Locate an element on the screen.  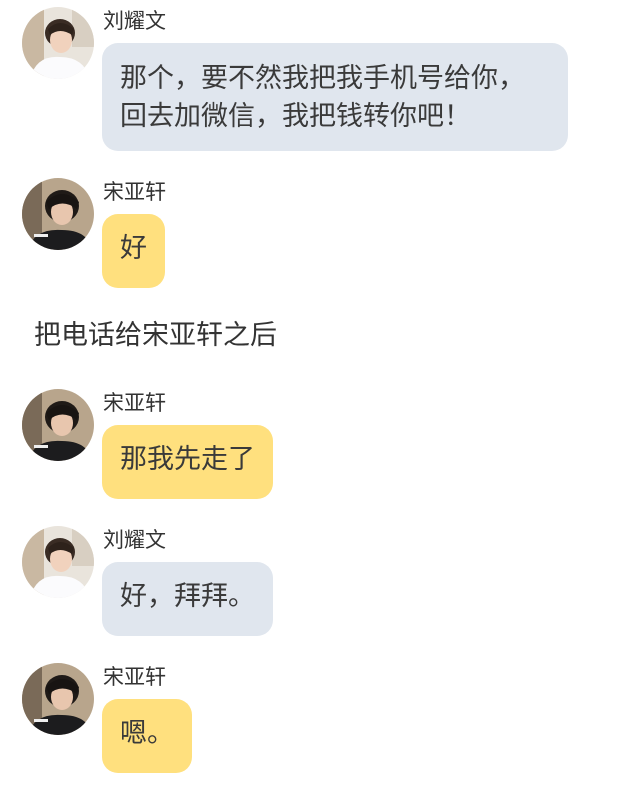
message-bubble: 好，拜拜。 is located at coordinates (187, 599).